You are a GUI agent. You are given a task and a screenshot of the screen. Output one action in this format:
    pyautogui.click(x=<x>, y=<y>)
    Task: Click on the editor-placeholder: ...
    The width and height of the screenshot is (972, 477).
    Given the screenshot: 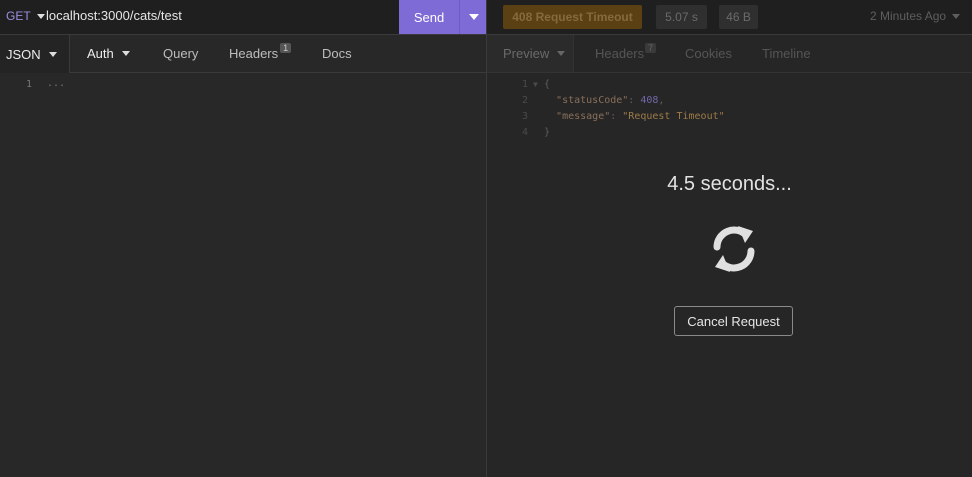 What is the action you would take?
    pyautogui.click(x=56, y=83)
    